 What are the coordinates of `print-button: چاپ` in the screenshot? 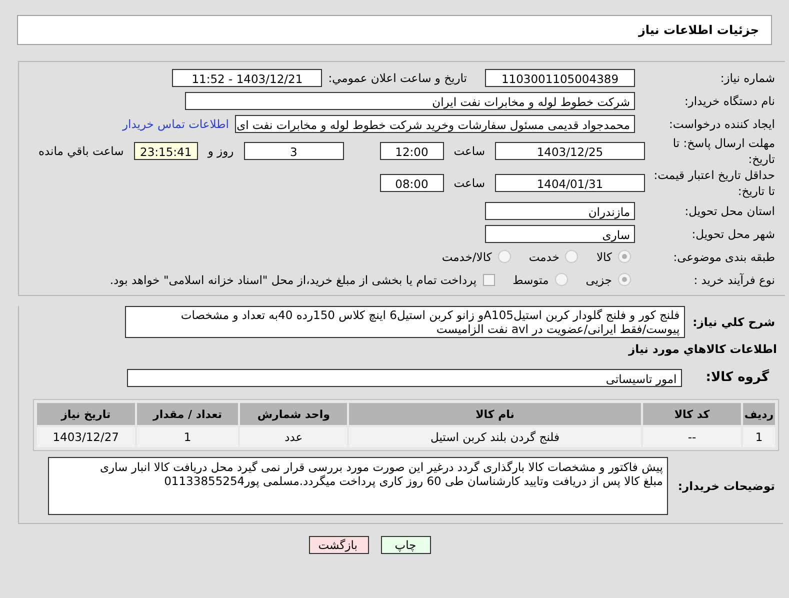 It's located at (405, 545).